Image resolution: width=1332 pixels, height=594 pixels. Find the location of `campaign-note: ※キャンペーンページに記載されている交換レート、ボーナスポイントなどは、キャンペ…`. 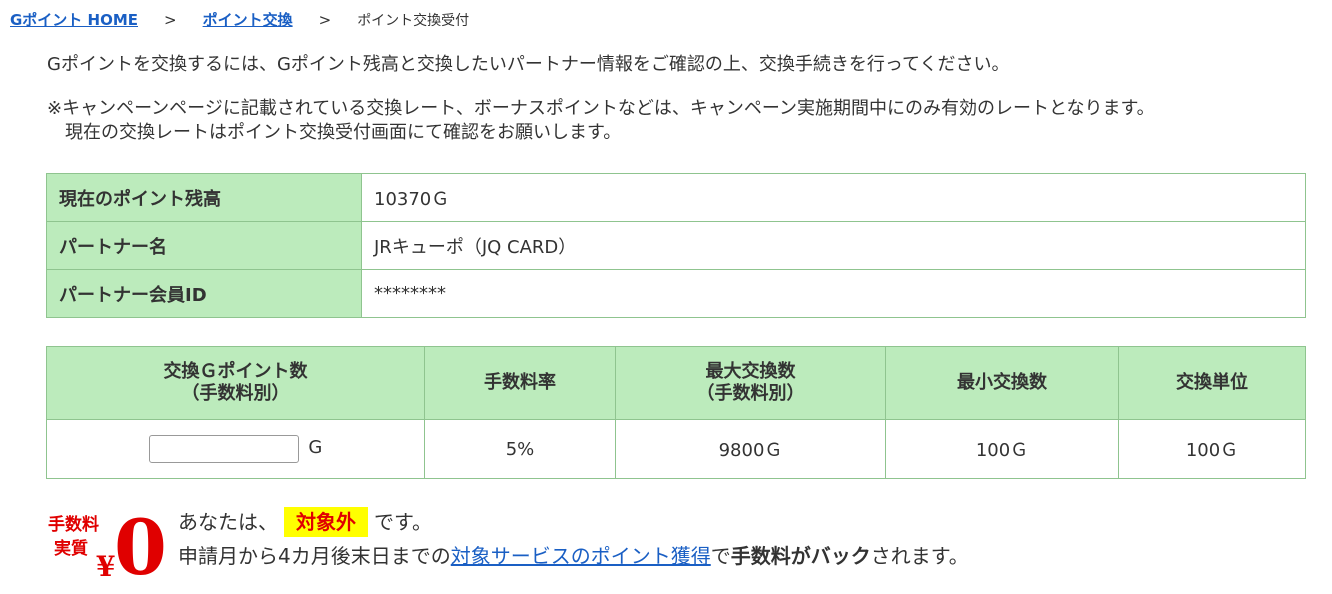

campaign-note: ※キャンペーンページに記載されている交換レート、ボーナスポイントなどは、キャンペ… is located at coordinates (601, 121).